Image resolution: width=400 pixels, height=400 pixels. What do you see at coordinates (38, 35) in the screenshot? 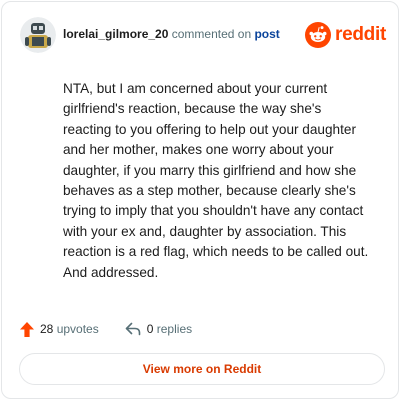
I see `user-avatar-icon` at bounding box center [38, 35].